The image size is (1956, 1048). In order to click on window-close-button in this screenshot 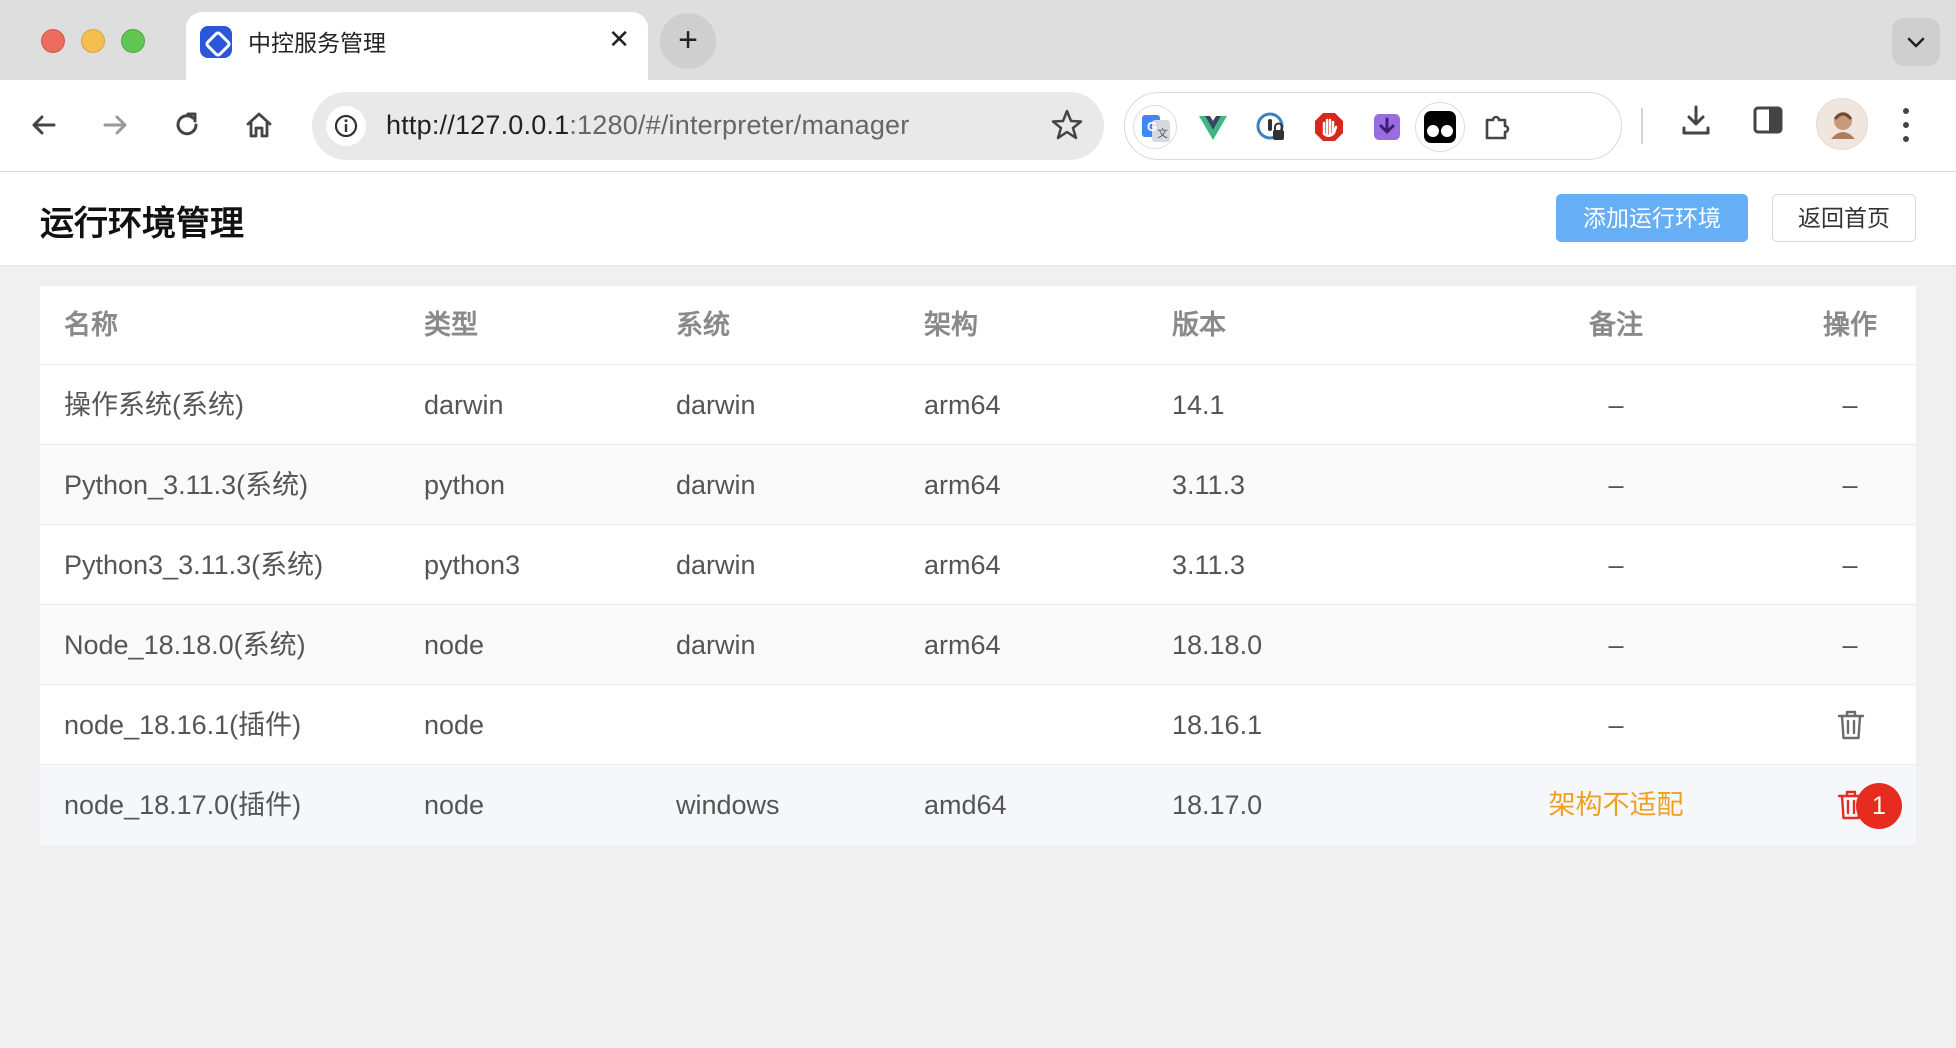, I will do `click(53, 41)`.